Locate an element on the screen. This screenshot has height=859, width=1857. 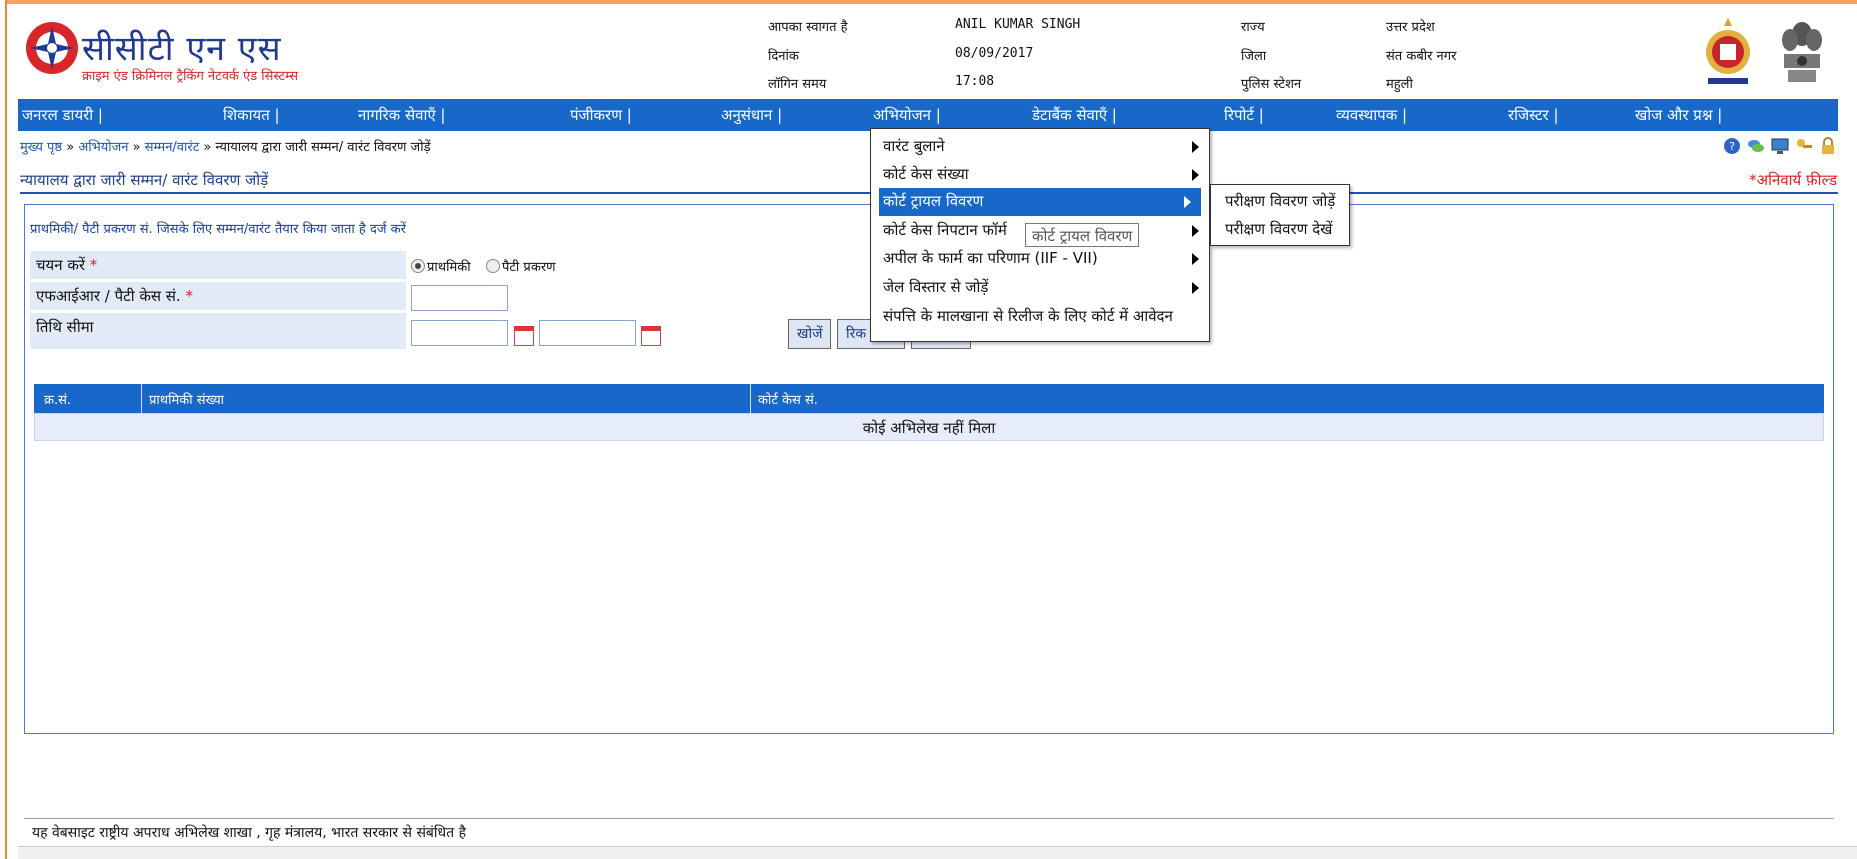
nav-registration: पंजीकरण | is located at coordinates (601, 115).